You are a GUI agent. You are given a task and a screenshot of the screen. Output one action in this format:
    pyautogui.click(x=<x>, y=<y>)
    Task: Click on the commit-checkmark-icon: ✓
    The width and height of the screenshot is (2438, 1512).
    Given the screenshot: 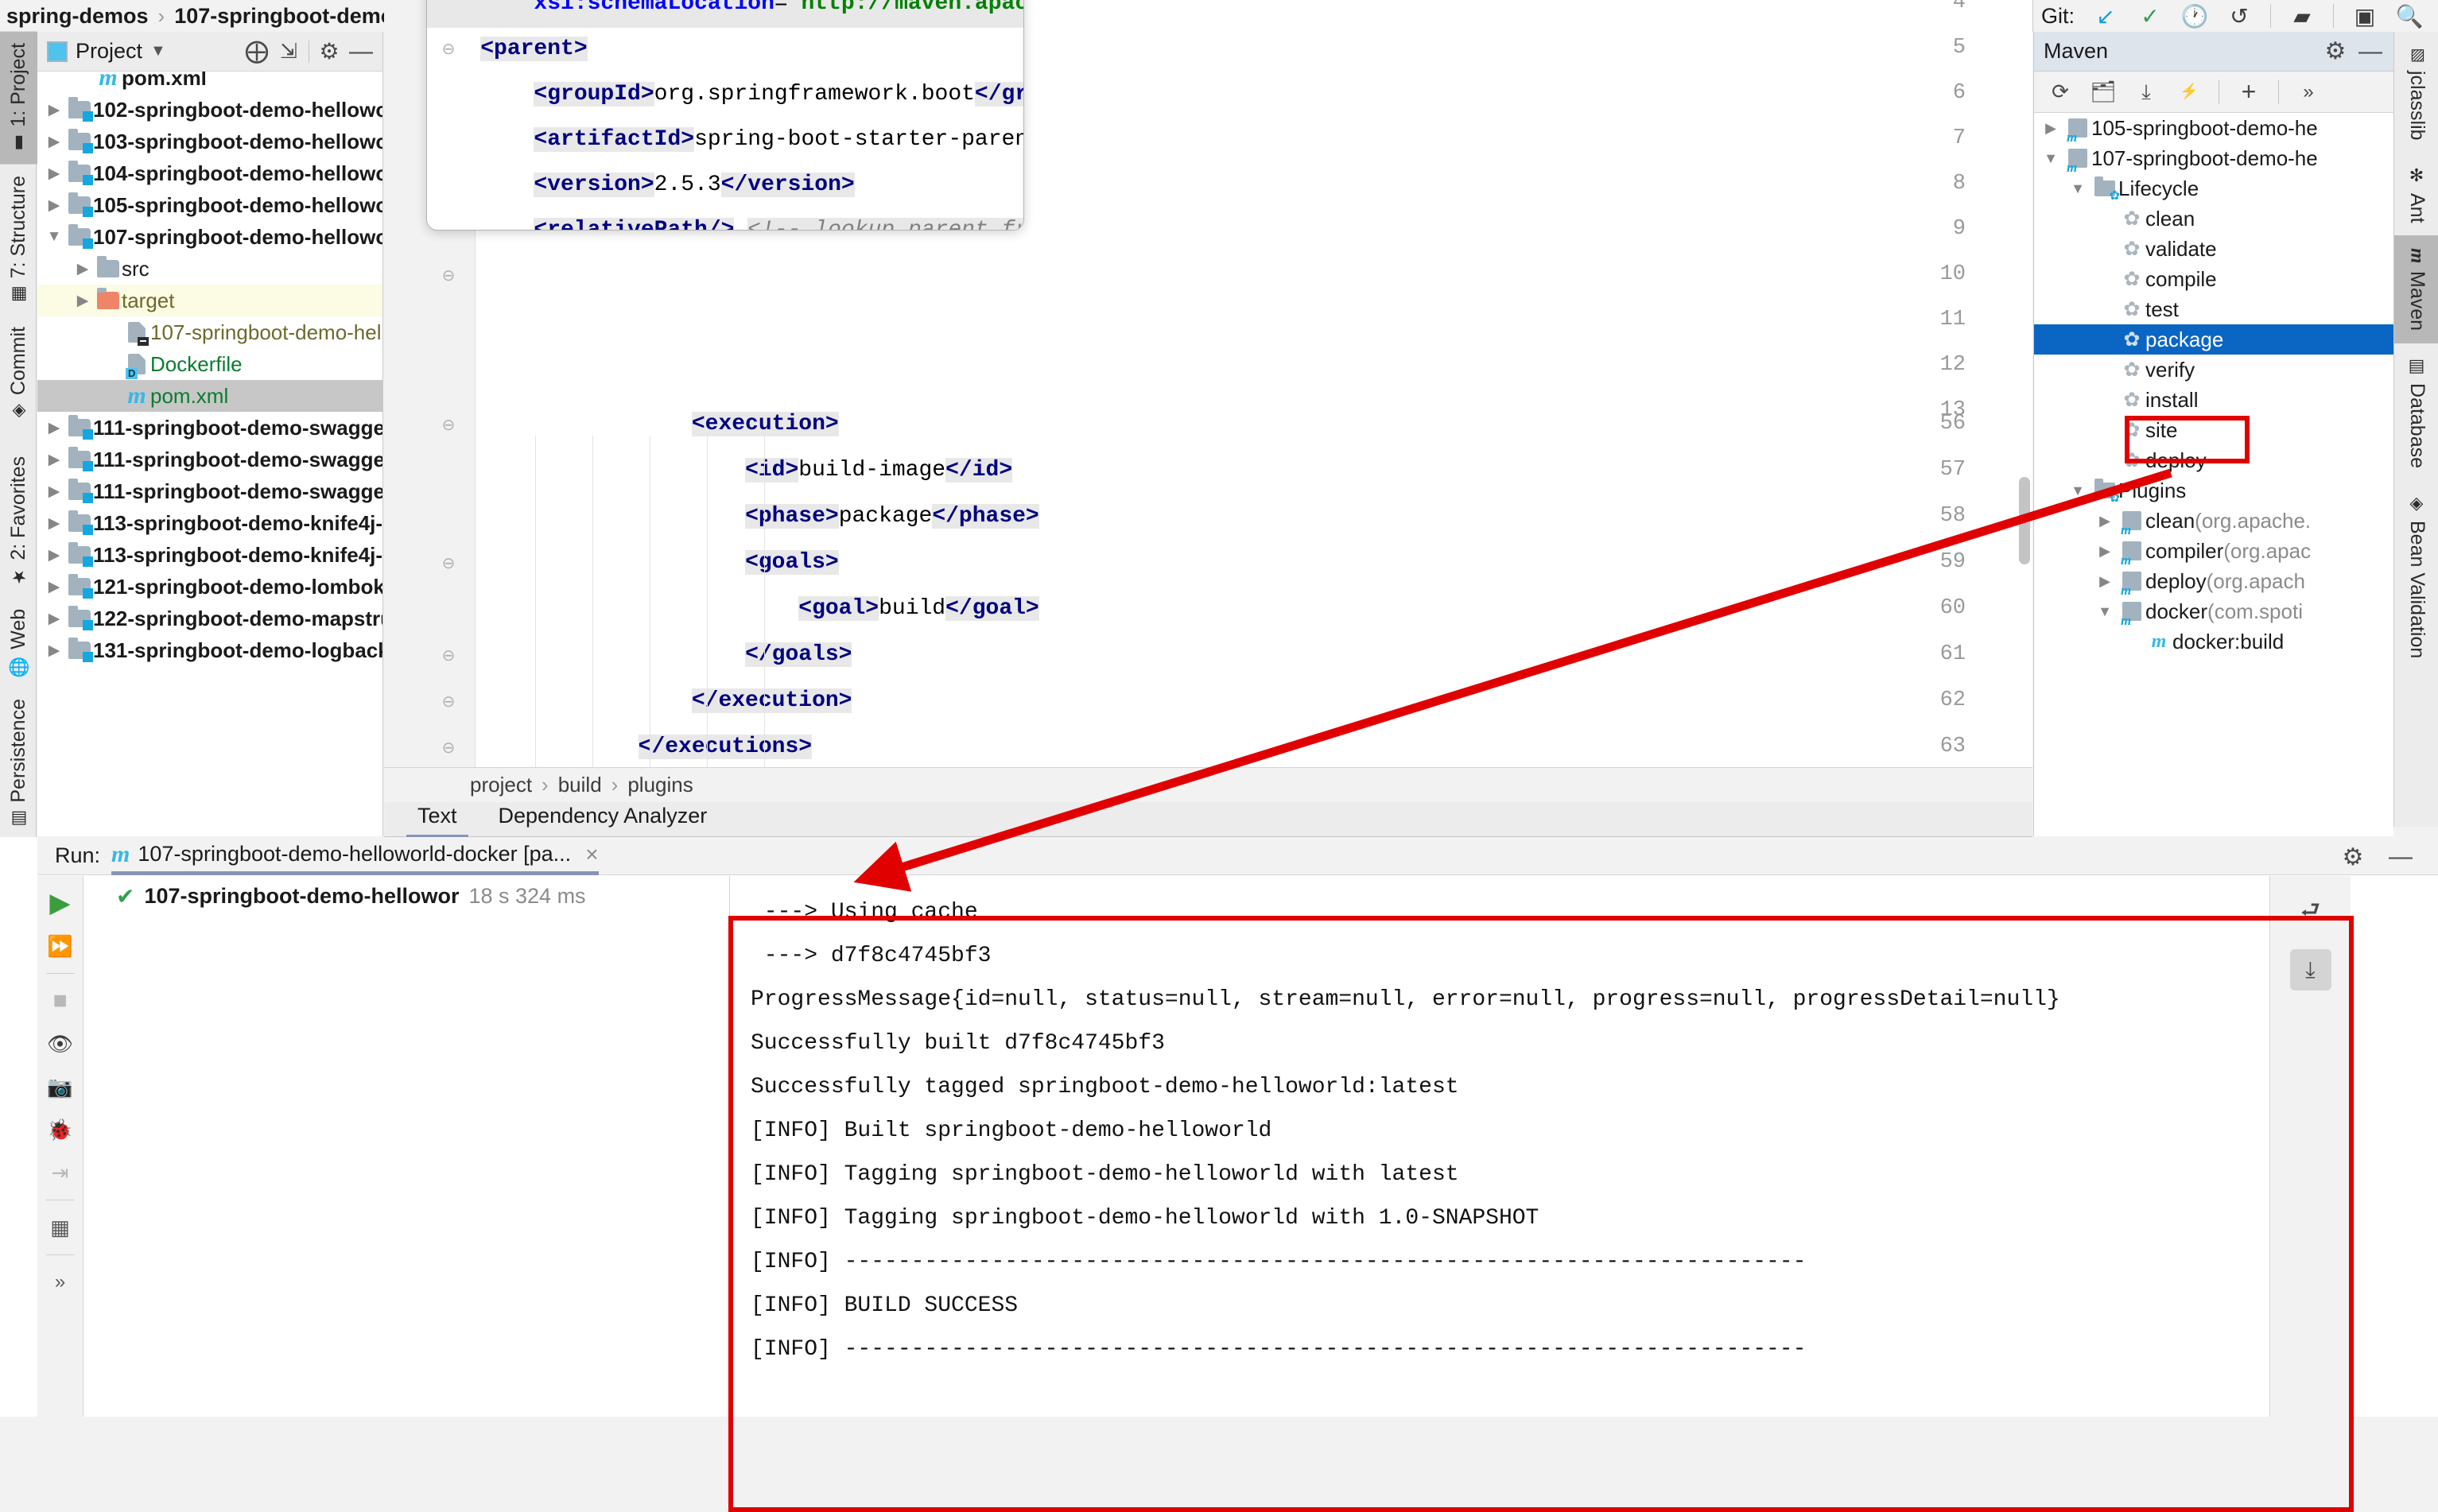 What is the action you would take?
    pyautogui.click(x=2150, y=16)
    